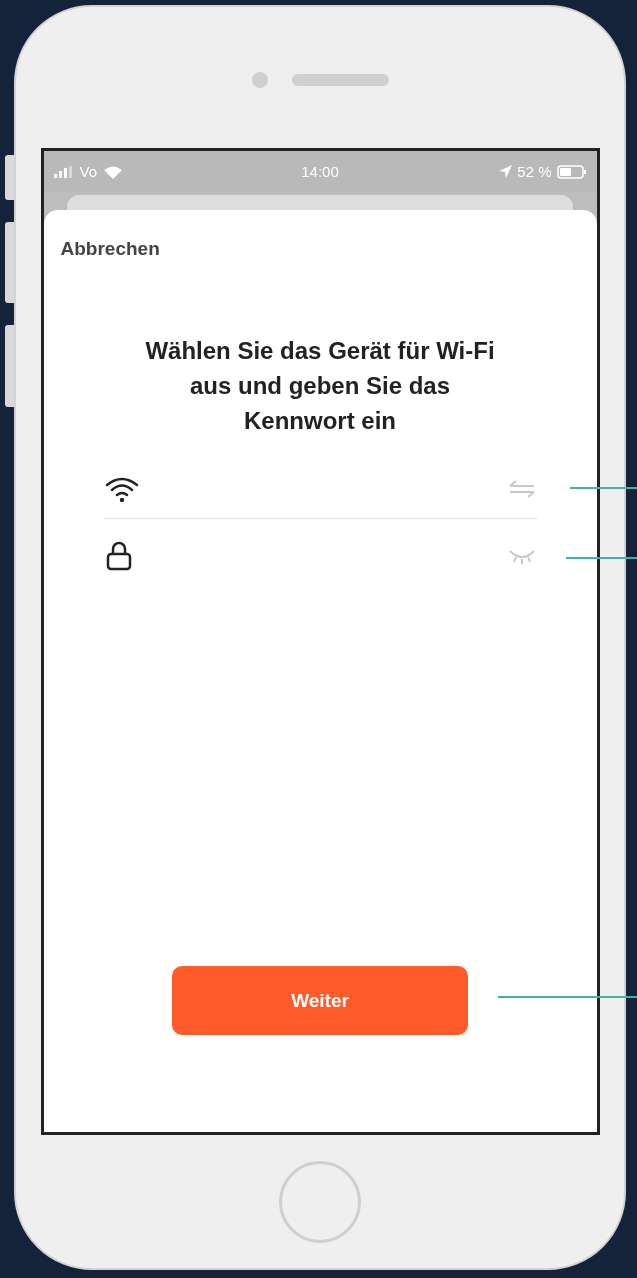 The width and height of the screenshot is (637, 1278). I want to click on clock-time: 14:00, so click(320, 171).